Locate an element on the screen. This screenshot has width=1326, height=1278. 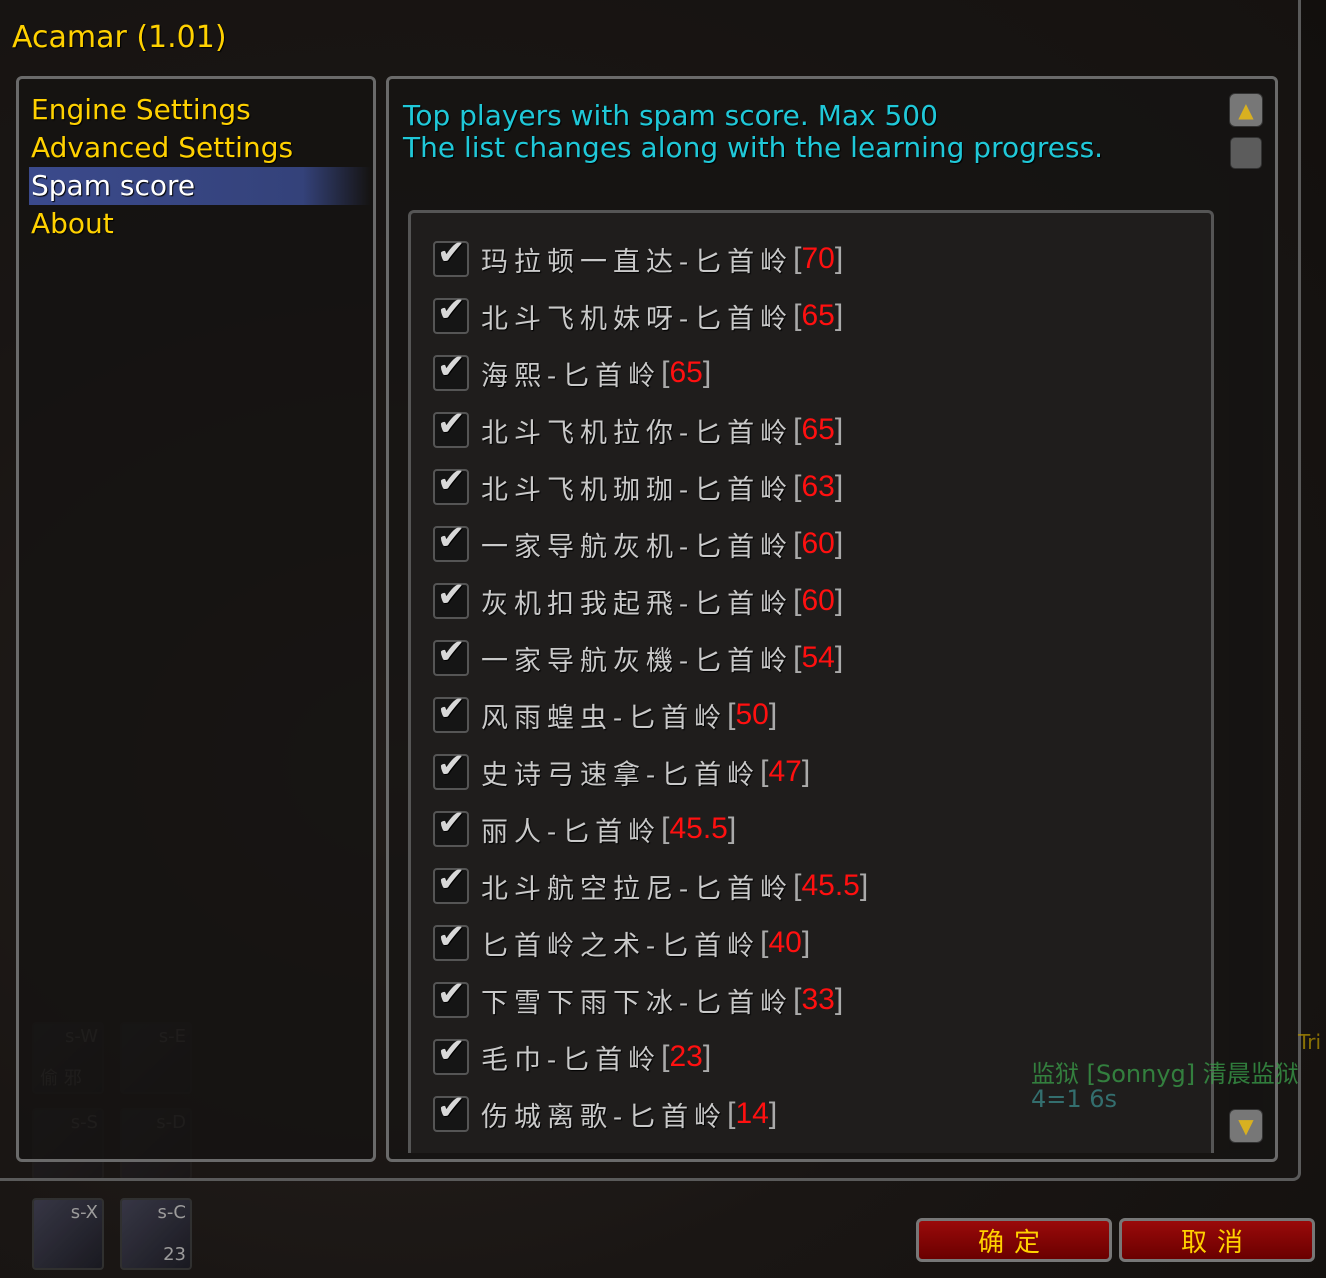
window-title: Acamar (1.01) is located at coordinates (119, 37).